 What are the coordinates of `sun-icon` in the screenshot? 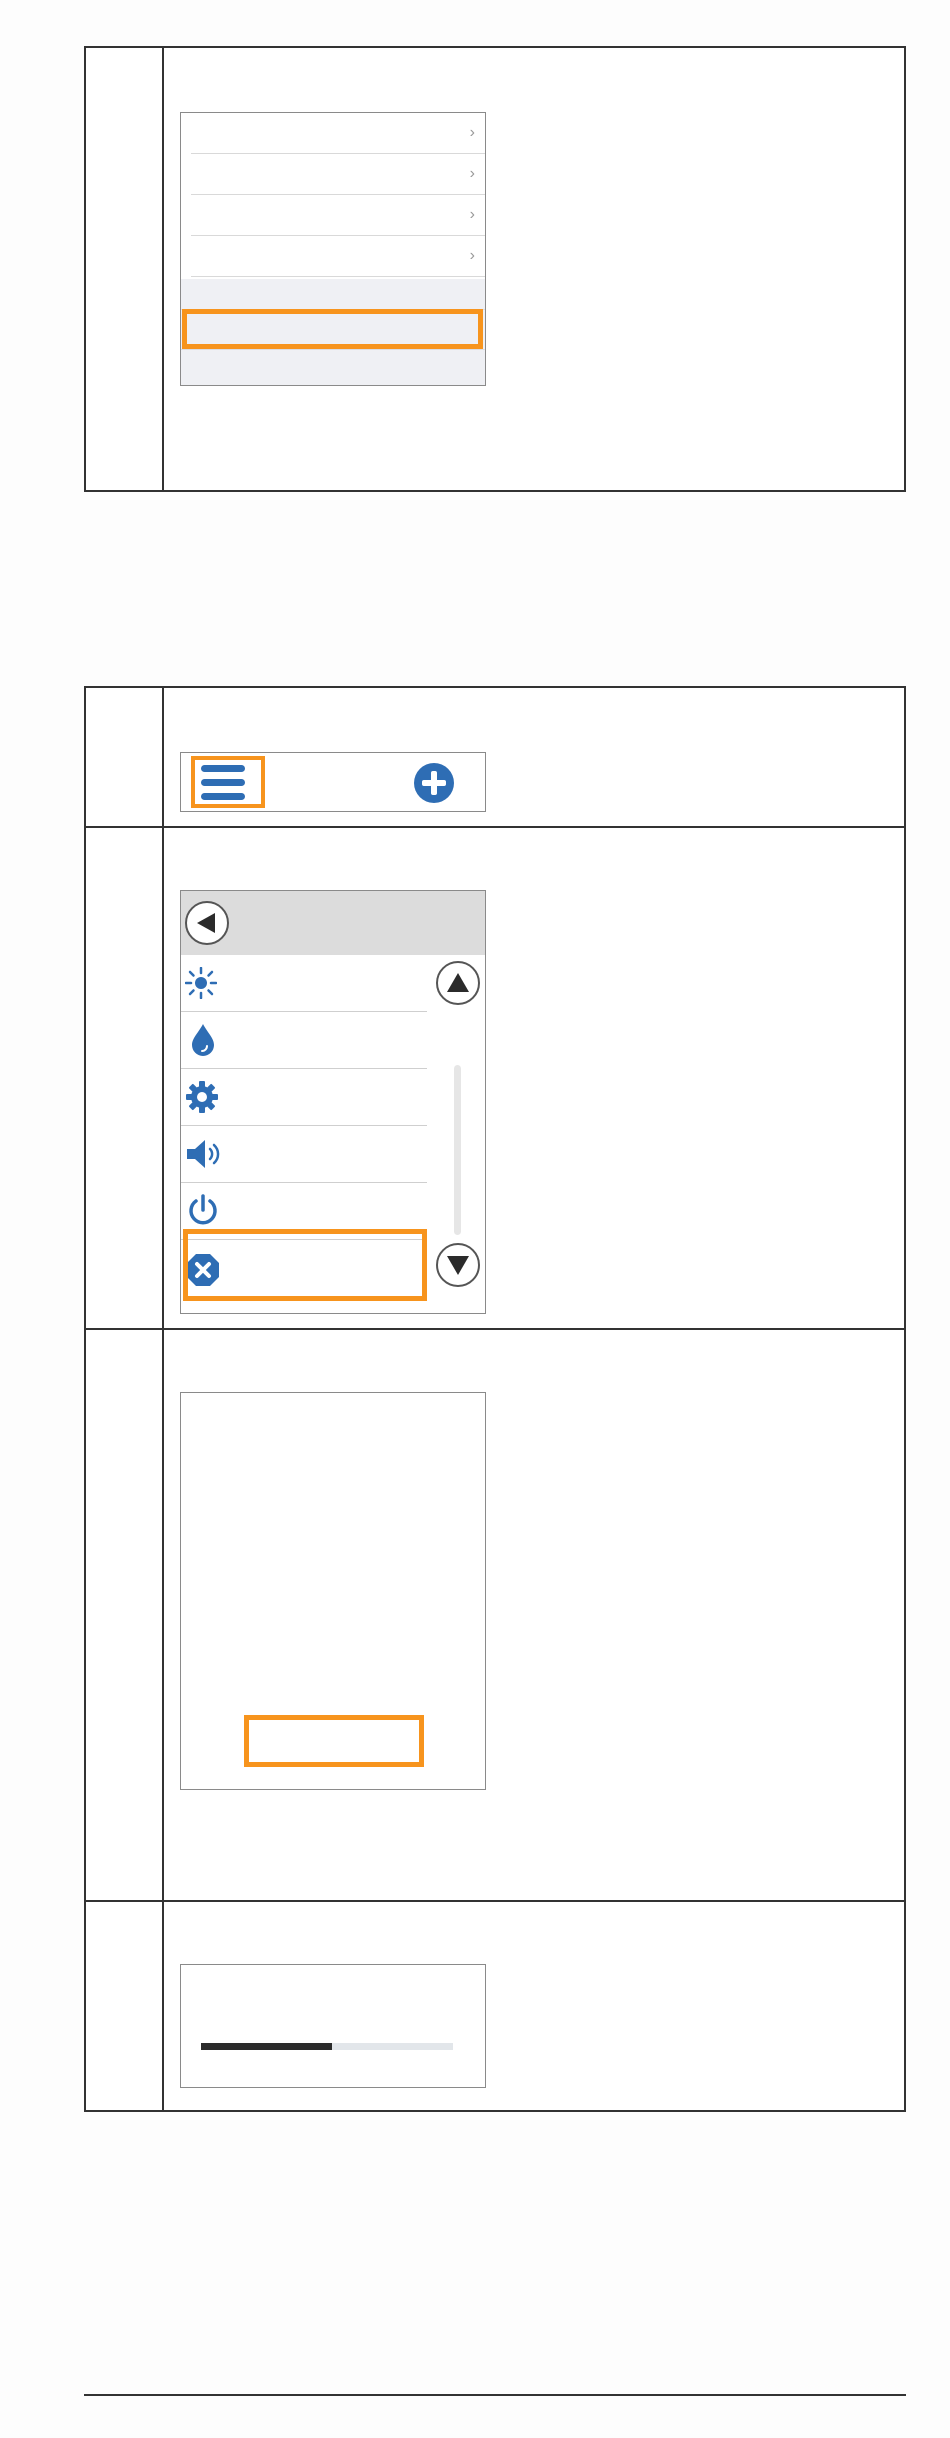 It's located at (201, 983).